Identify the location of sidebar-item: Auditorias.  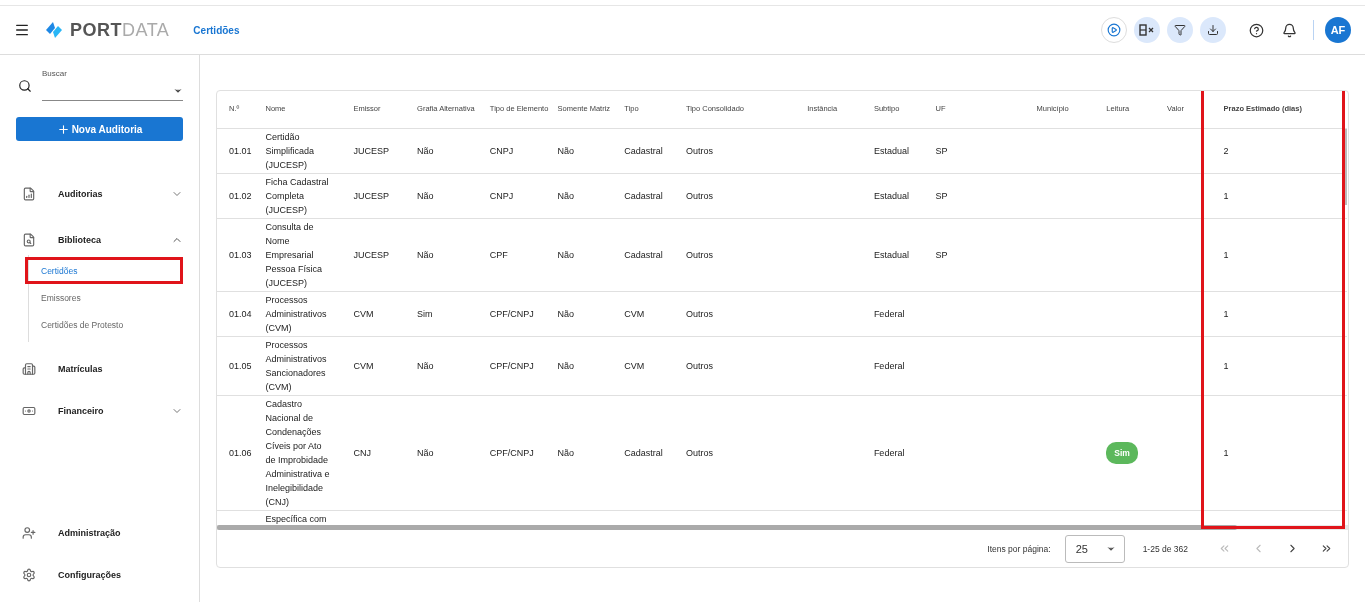
(99, 194).